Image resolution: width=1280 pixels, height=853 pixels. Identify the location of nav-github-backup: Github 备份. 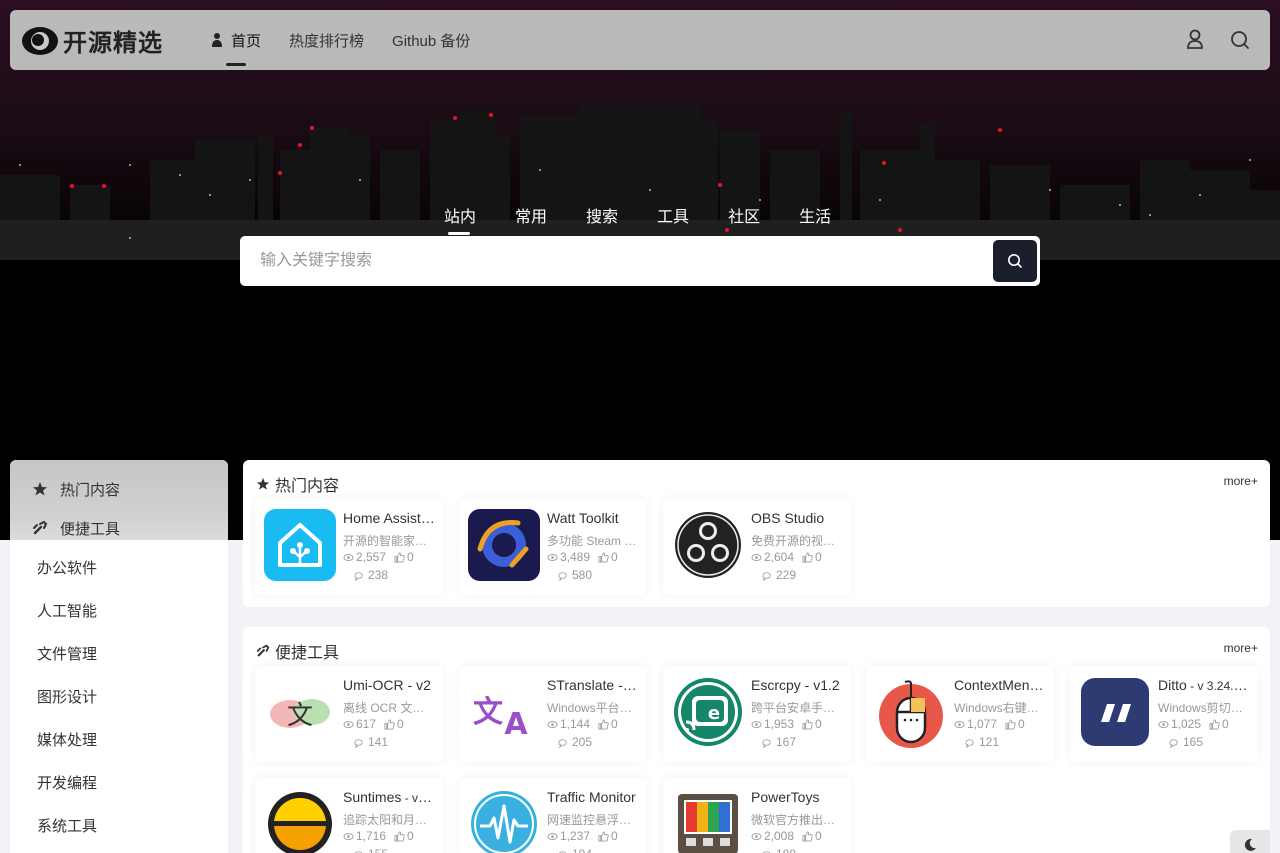
(431, 40).